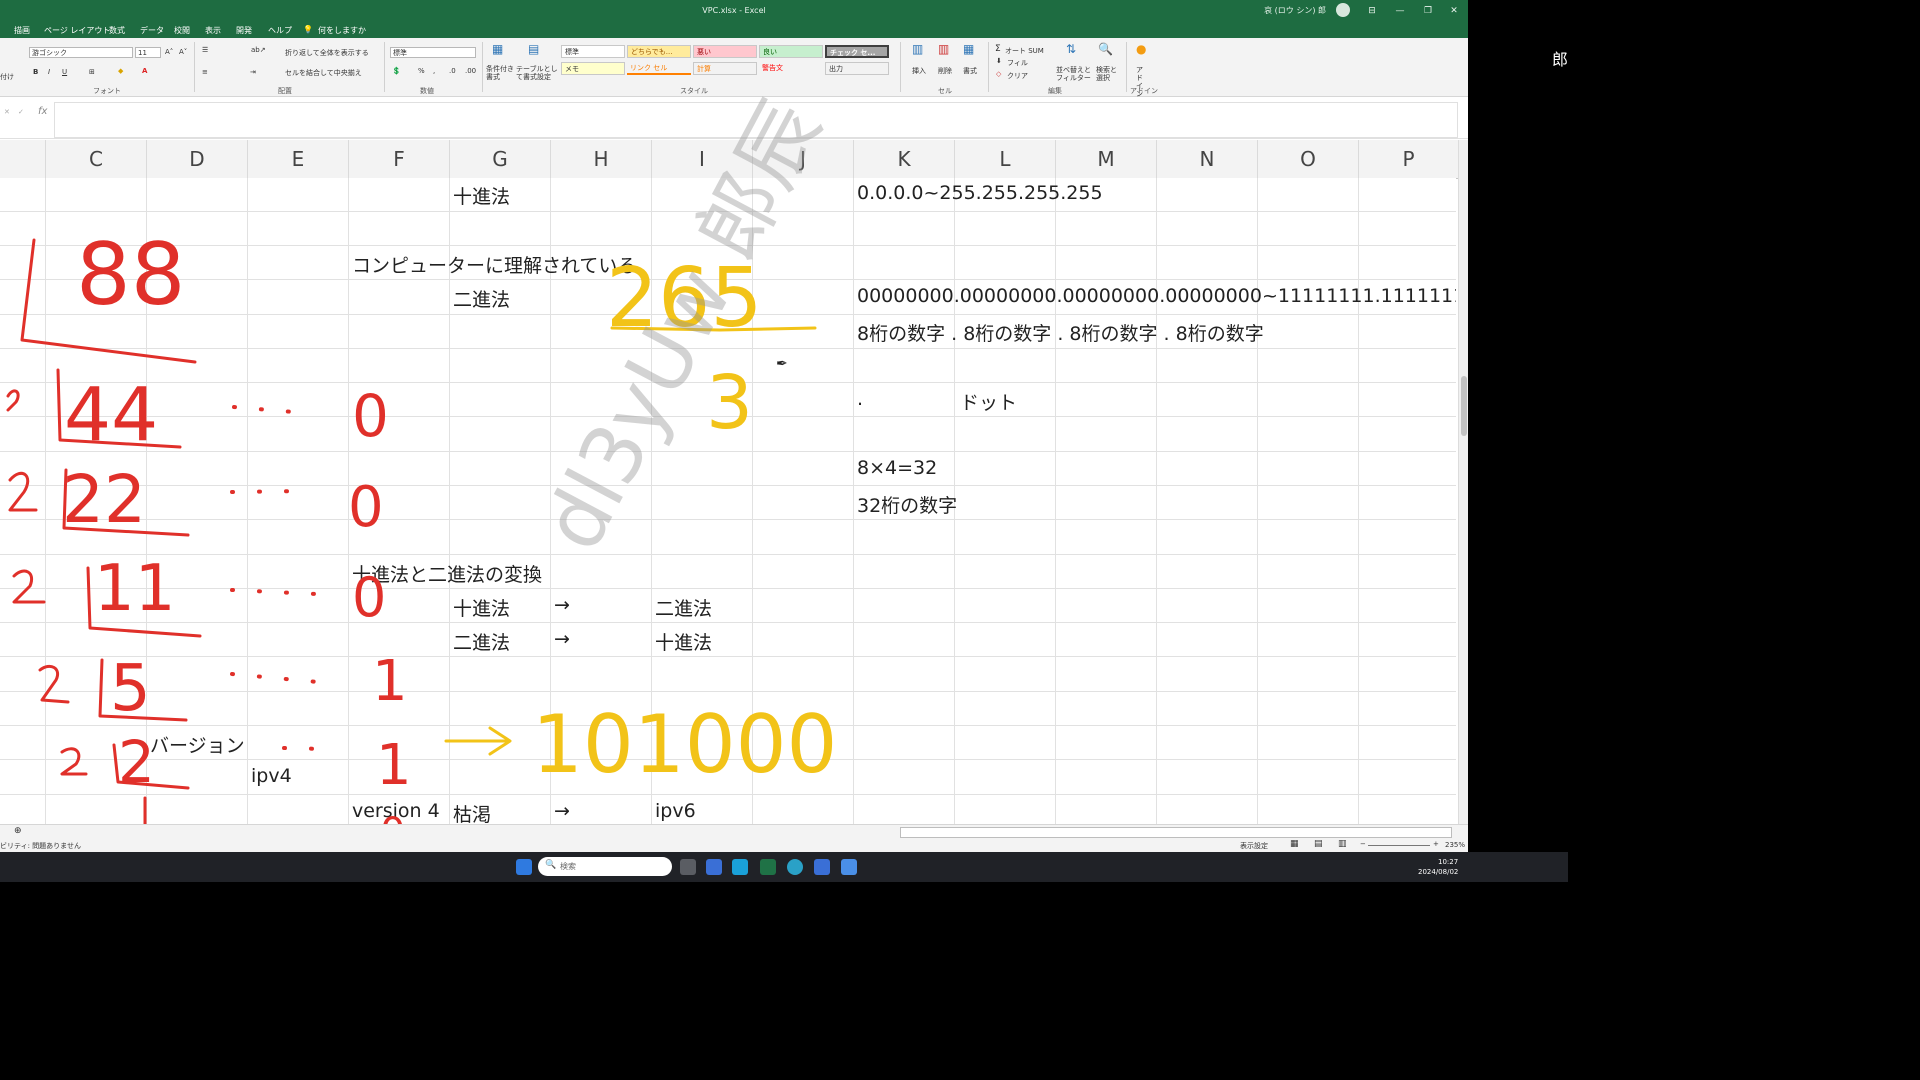  I want to click on autosum-button: オート SUM, so click(1024, 51).